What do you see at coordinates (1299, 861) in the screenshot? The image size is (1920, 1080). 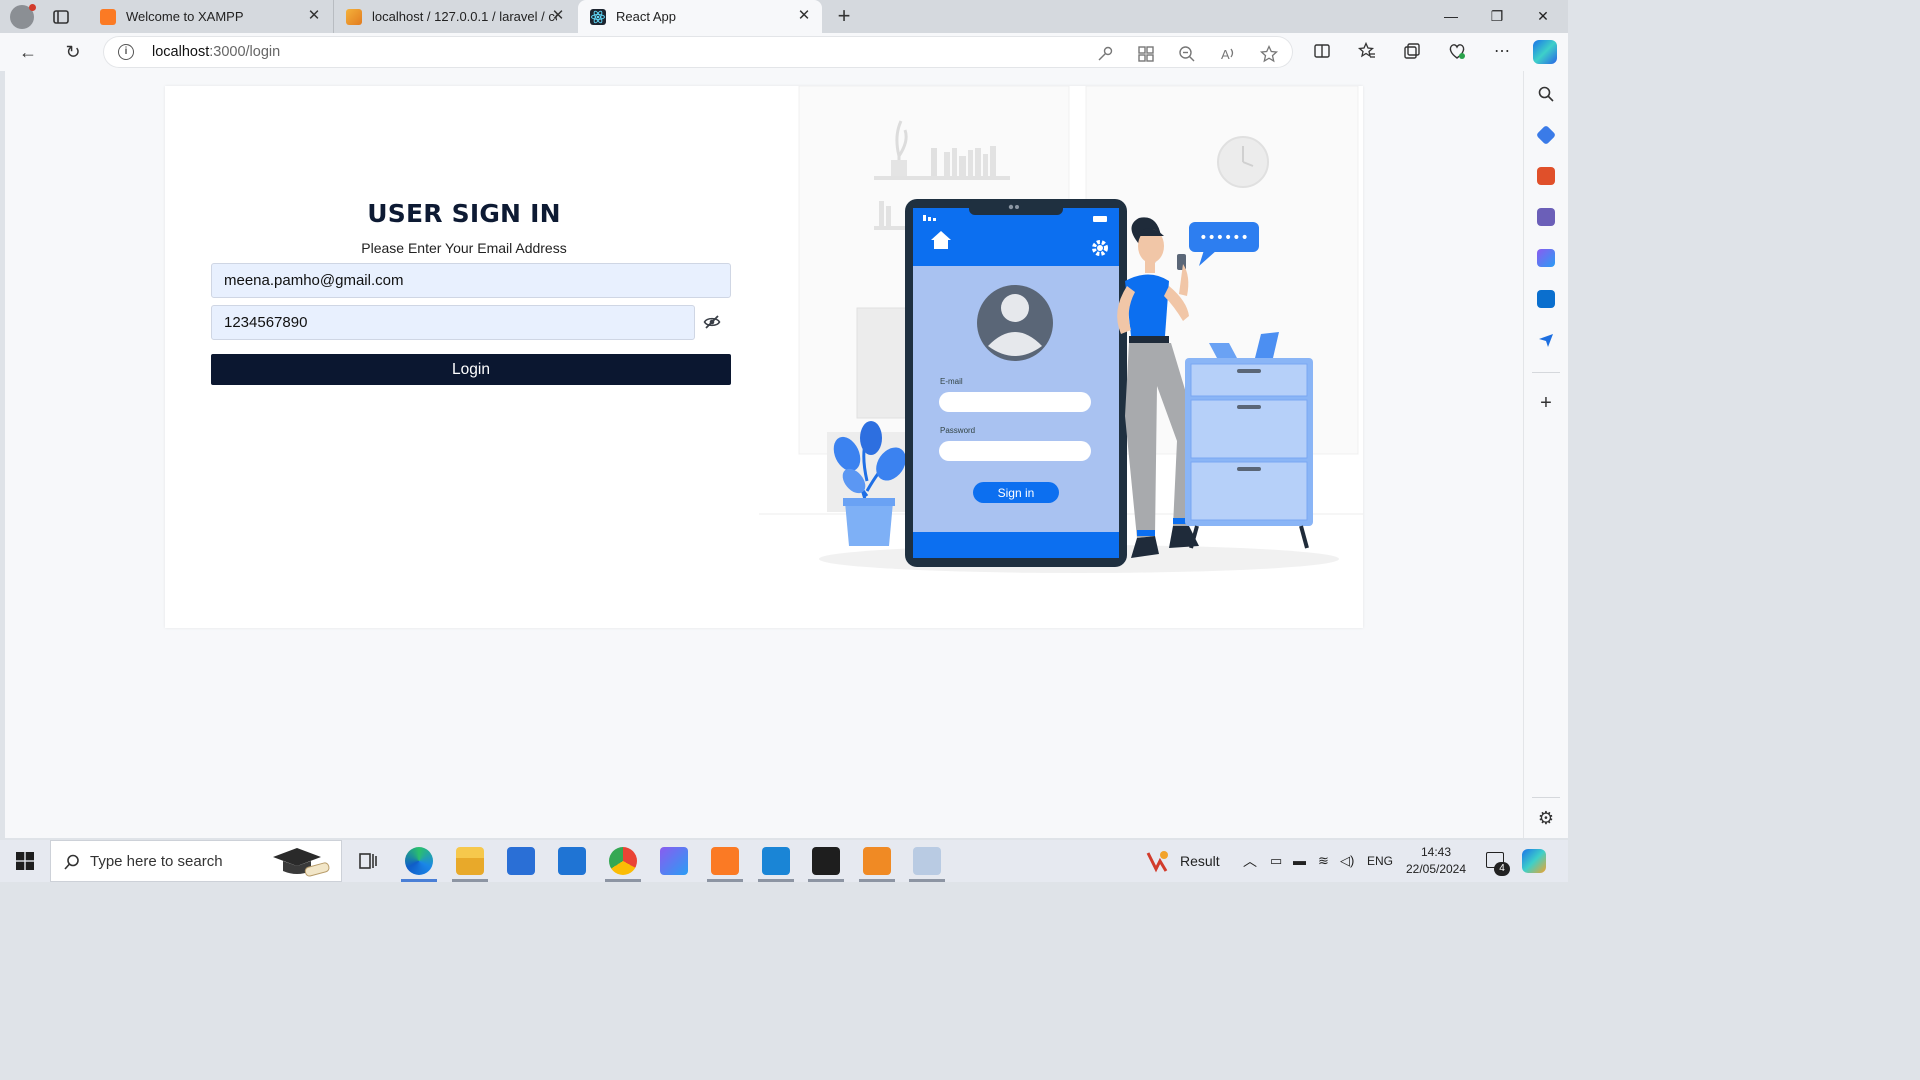 I see `battery-icon: ▬` at bounding box center [1299, 861].